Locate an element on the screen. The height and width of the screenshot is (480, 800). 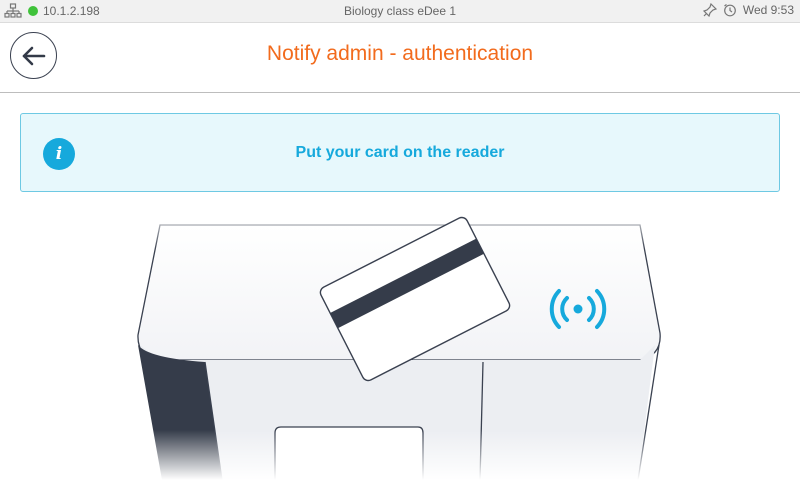
info-message: Put your card on the reader is located at coordinates (400, 152).